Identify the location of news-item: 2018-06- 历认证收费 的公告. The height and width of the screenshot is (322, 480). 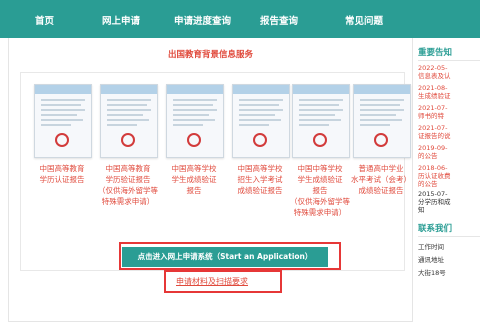
(434, 176).